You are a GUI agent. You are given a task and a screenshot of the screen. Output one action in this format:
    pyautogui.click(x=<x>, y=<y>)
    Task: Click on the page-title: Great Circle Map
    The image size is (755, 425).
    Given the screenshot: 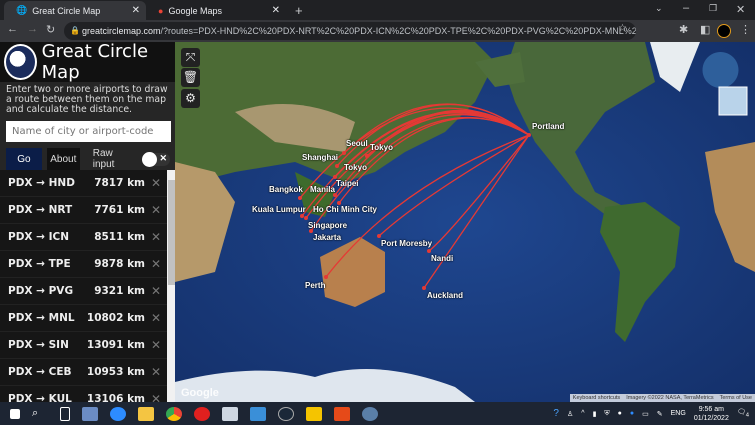 What is the action you would take?
    pyautogui.click(x=95, y=62)
    